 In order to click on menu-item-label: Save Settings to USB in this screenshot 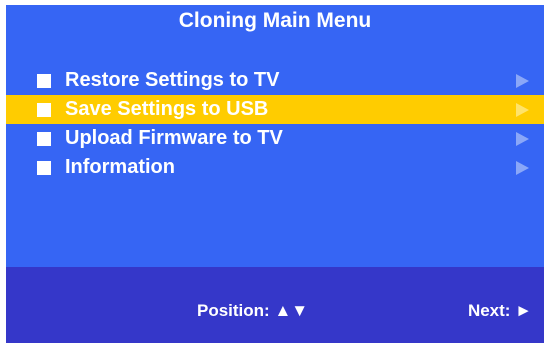, I will do `click(167, 109)`.